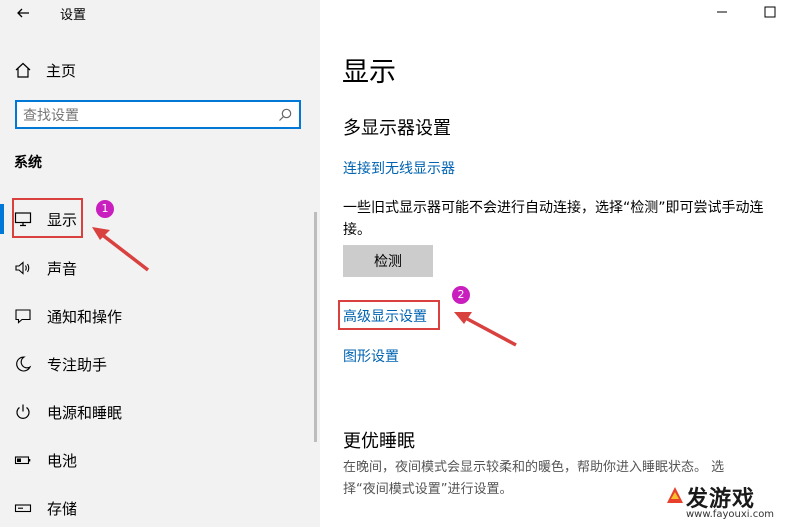 The width and height of the screenshot is (801, 527). I want to click on annotation-box-display, so click(47, 218).